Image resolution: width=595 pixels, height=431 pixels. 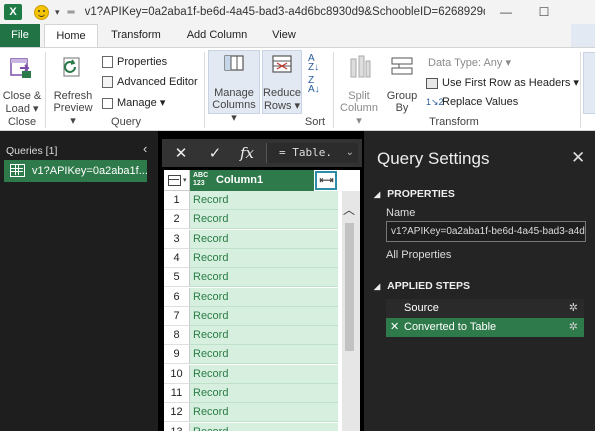 What do you see at coordinates (312, 153) in the screenshot?
I see `formula-input: = Table. ⌄` at bounding box center [312, 153].